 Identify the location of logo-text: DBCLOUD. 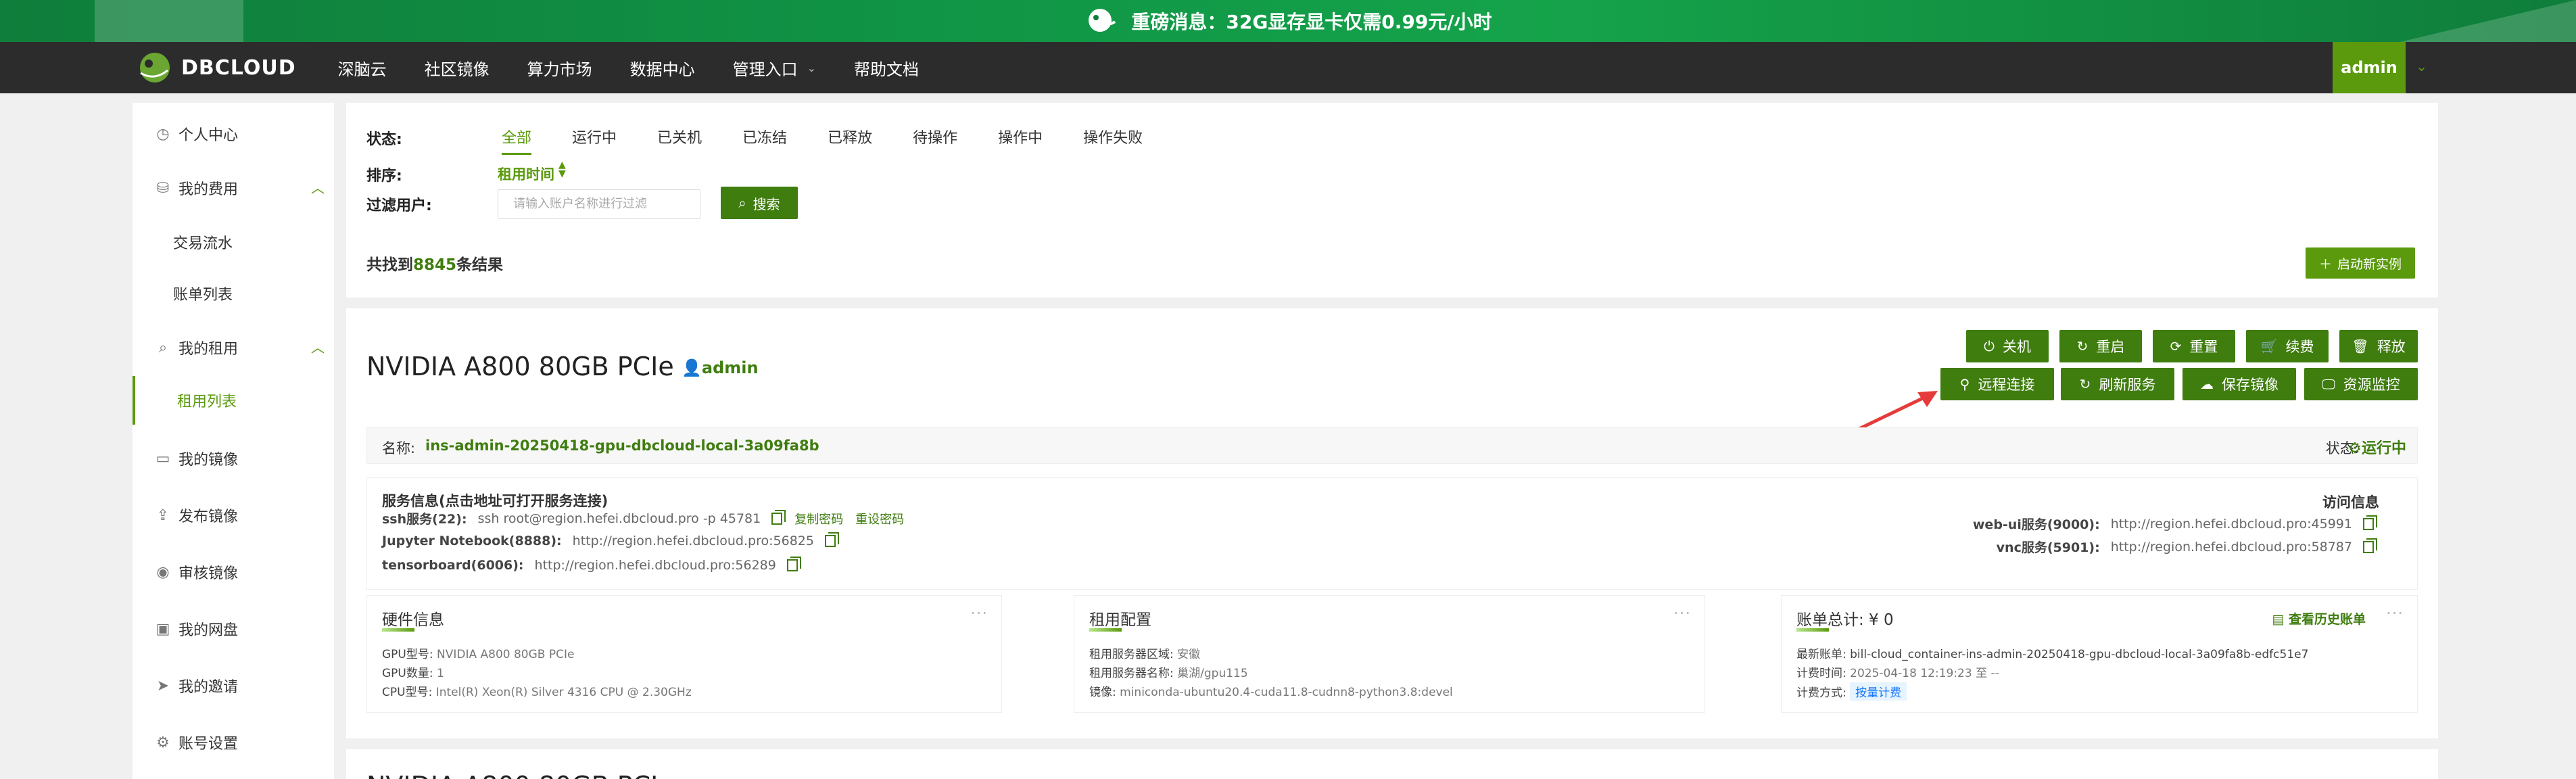
(238, 67).